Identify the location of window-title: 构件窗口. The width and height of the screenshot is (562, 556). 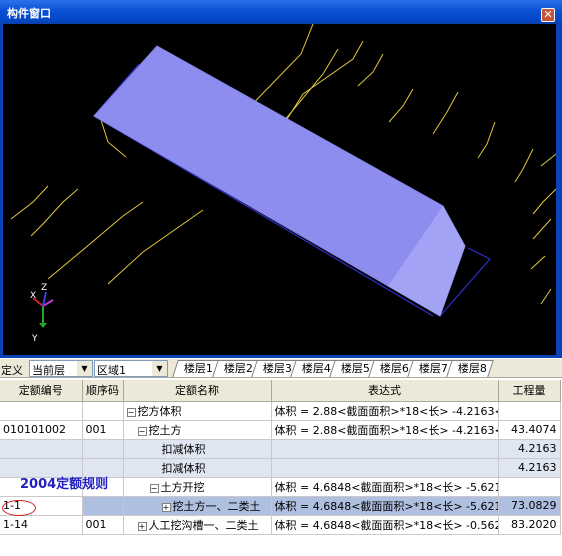
(29, 13).